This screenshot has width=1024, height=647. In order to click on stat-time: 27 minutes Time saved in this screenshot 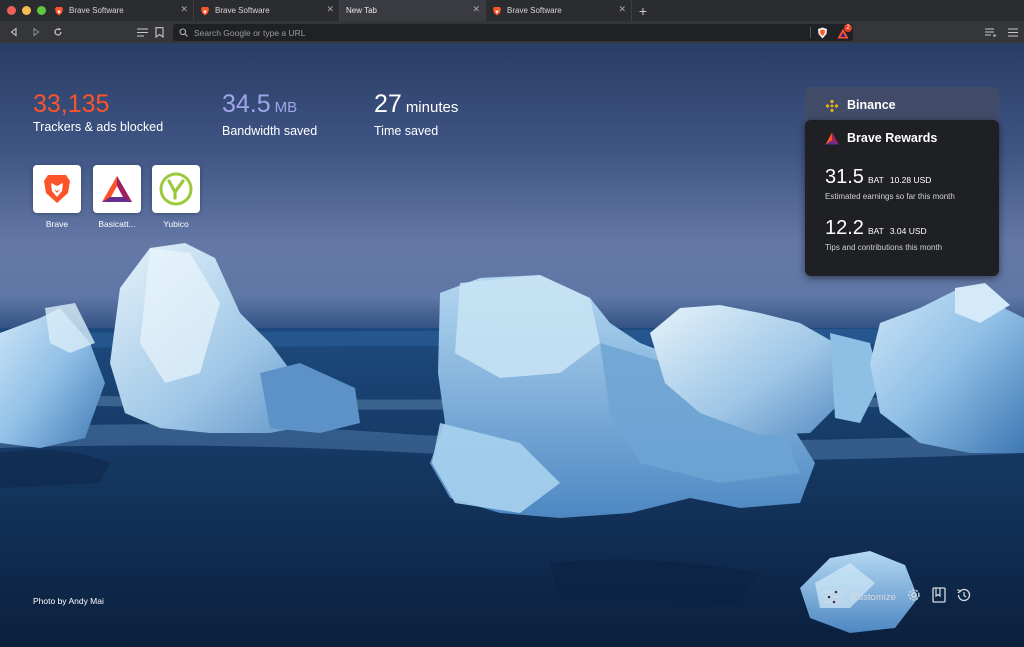, I will do `click(416, 114)`.